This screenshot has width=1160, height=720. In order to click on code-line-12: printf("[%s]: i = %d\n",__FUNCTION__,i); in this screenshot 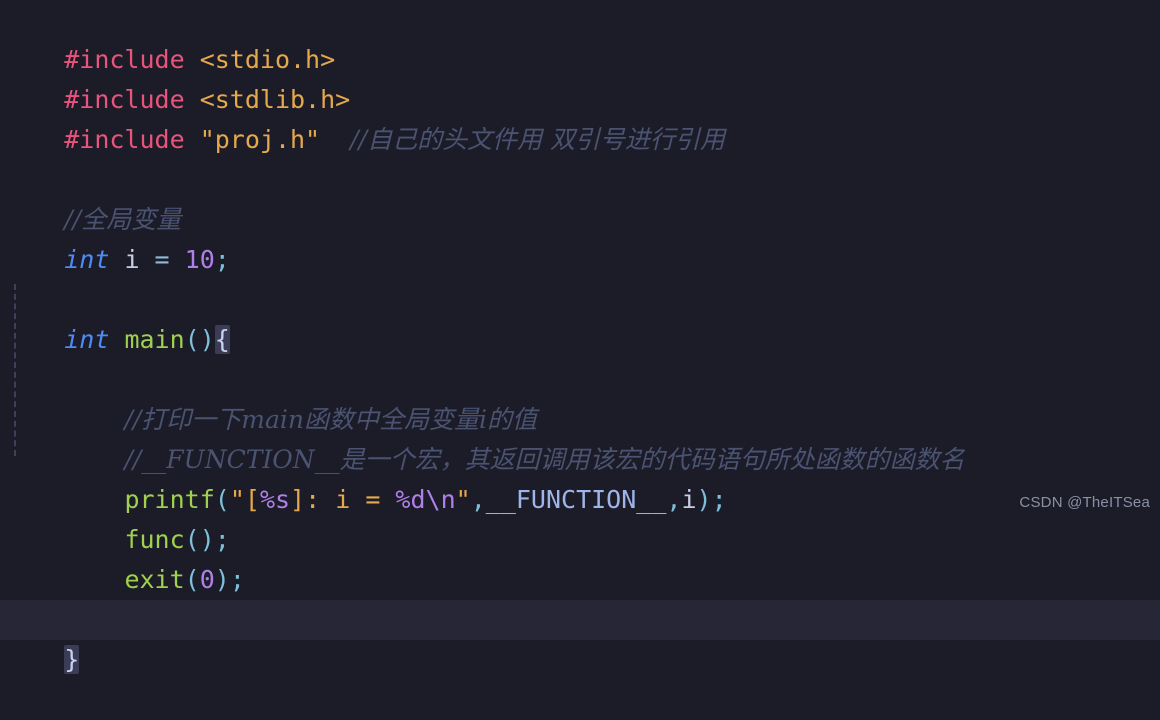, I will do `click(580, 477)`.